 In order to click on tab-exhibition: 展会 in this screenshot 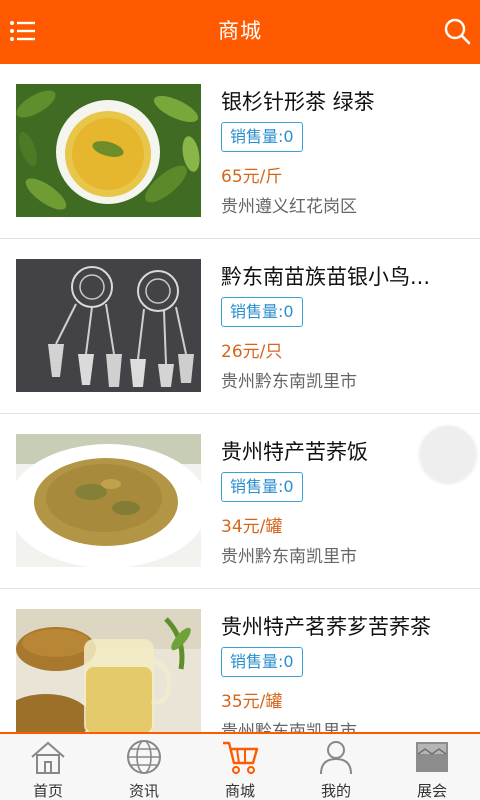, I will do `click(432, 767)`.